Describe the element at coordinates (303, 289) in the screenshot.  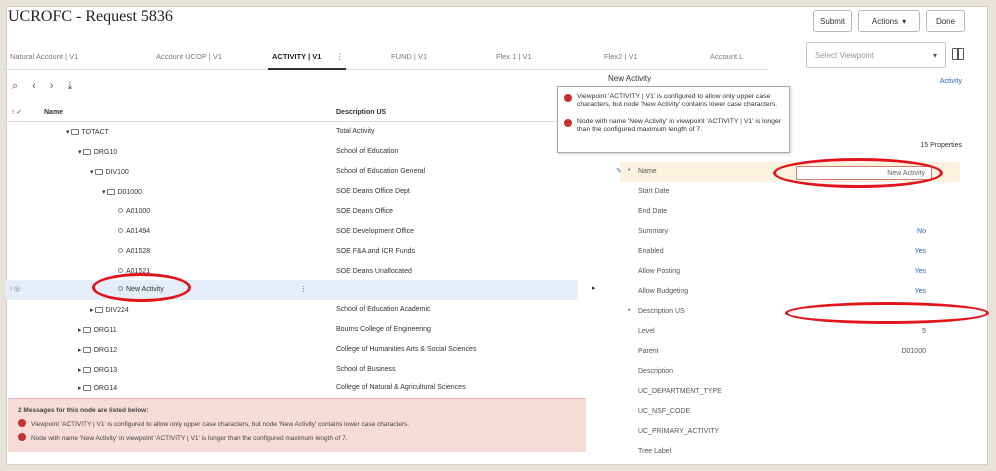
I see `row-actions-icon: ⋮` at that location.